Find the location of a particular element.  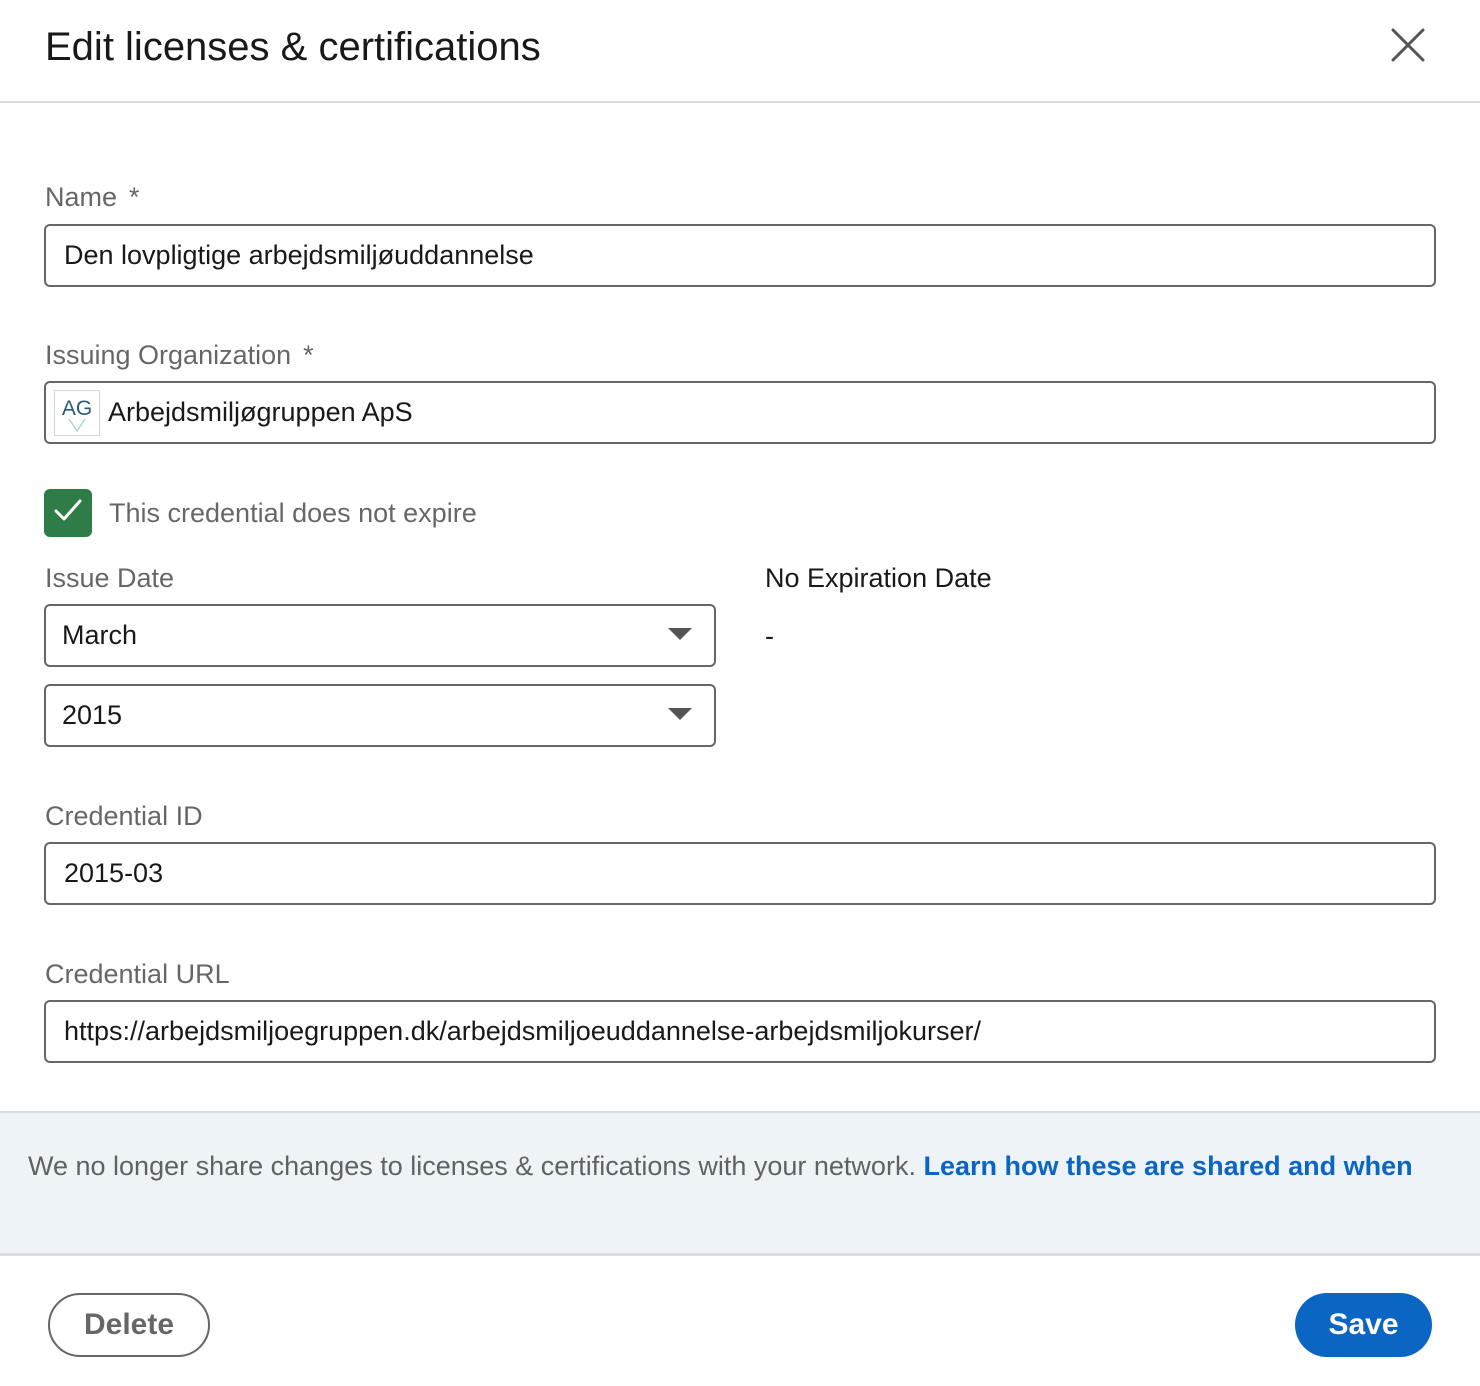

learn-more-link: Learn how these are shared and when is located at coordinates (1167, 1166).